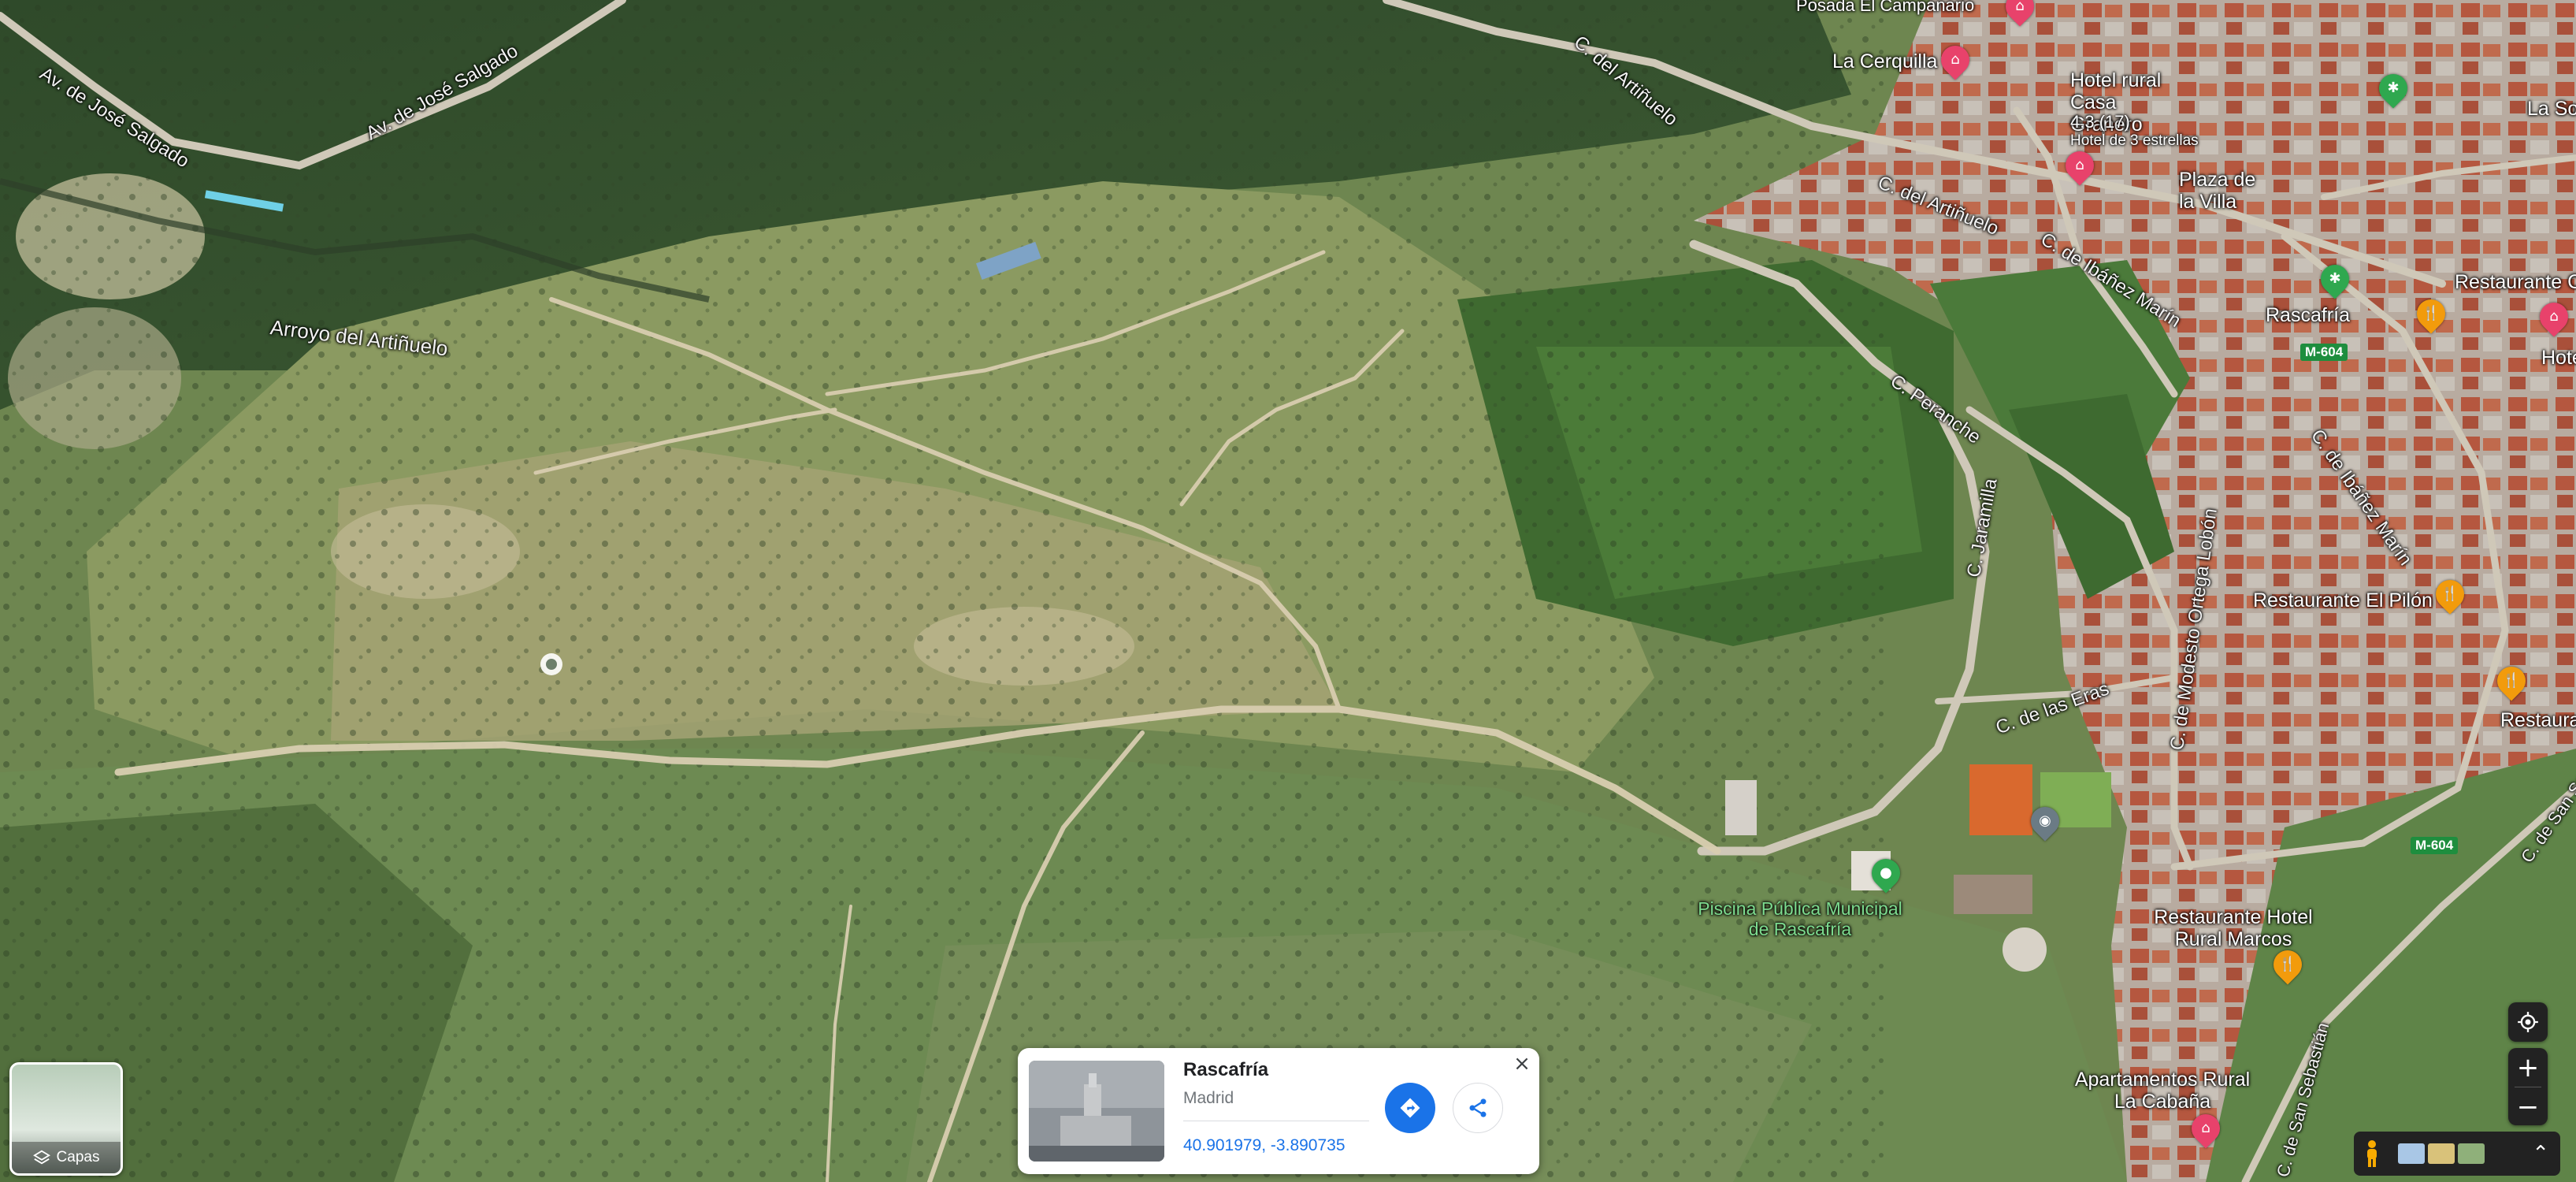  I want to click on directions-icon, so click(1410, 1108).